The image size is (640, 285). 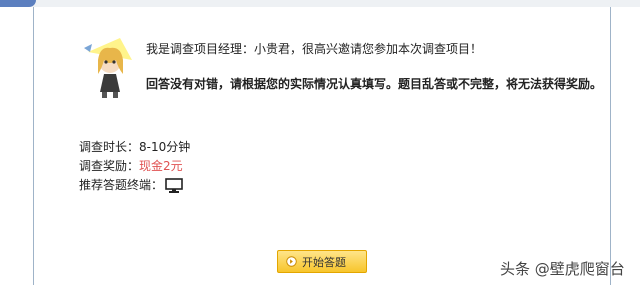 I want to click on top-bar, so click(x=320, y=3).